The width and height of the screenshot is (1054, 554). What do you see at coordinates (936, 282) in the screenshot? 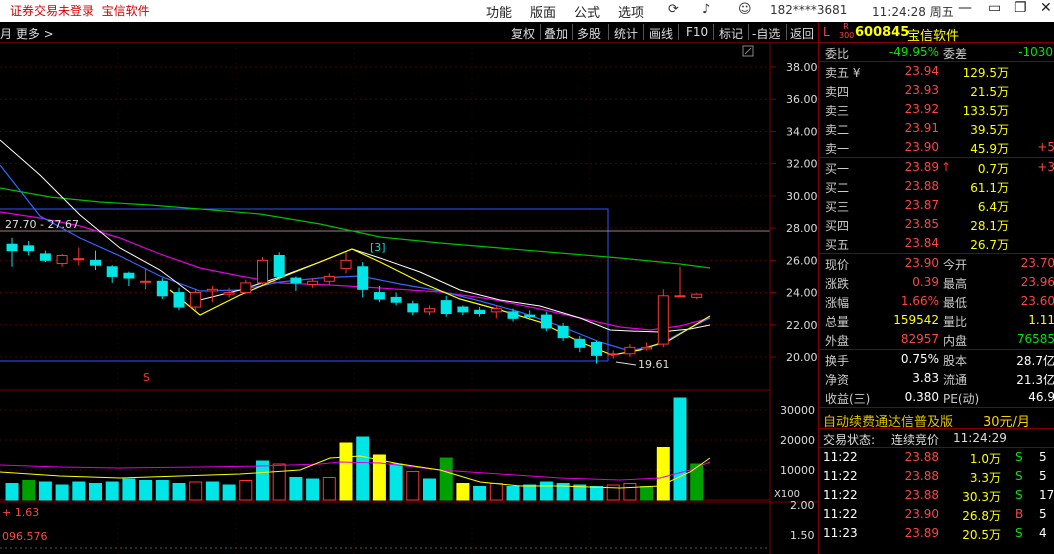
I see `quote-row: 涨跌 0.39 最高 23.96` at bounding box center [936, 282].